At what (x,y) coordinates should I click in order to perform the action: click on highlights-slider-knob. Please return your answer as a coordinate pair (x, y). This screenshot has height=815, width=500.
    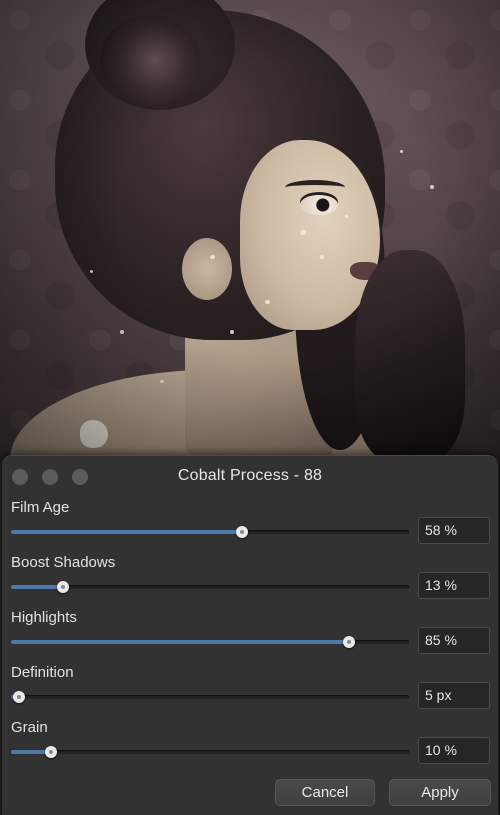
    Looking at the image, I should click on (349, 642).